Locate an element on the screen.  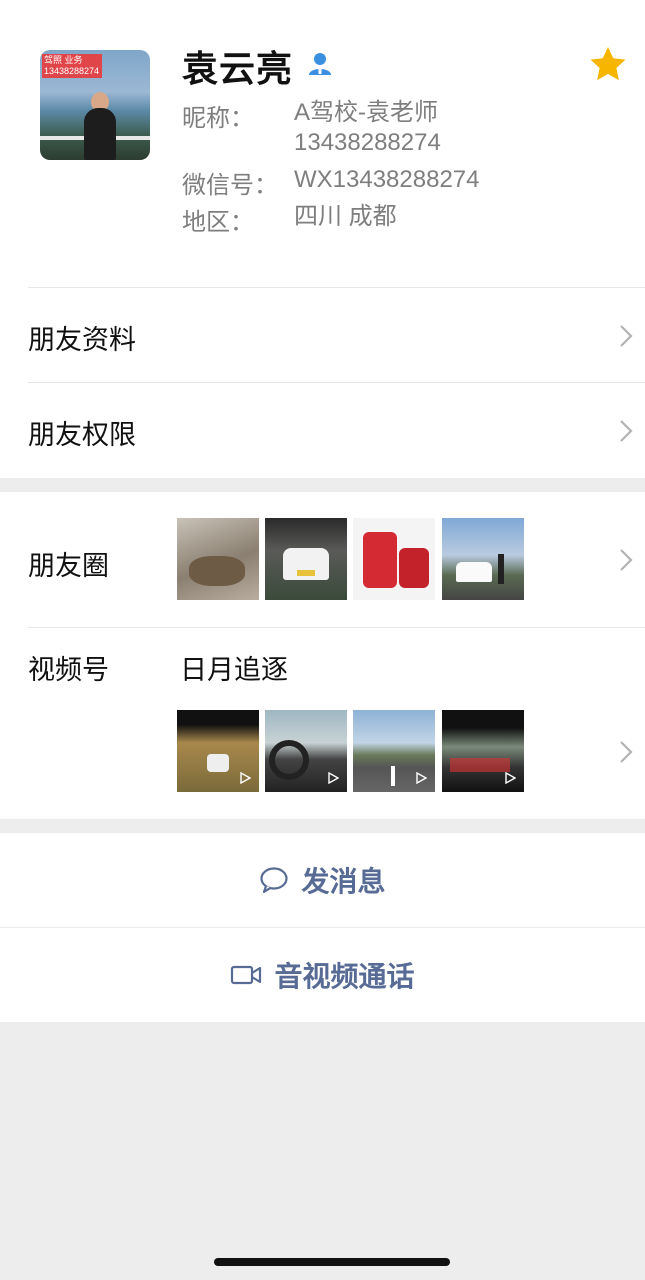
send-message-button: 发消息 is located at coordinates (322, 880).